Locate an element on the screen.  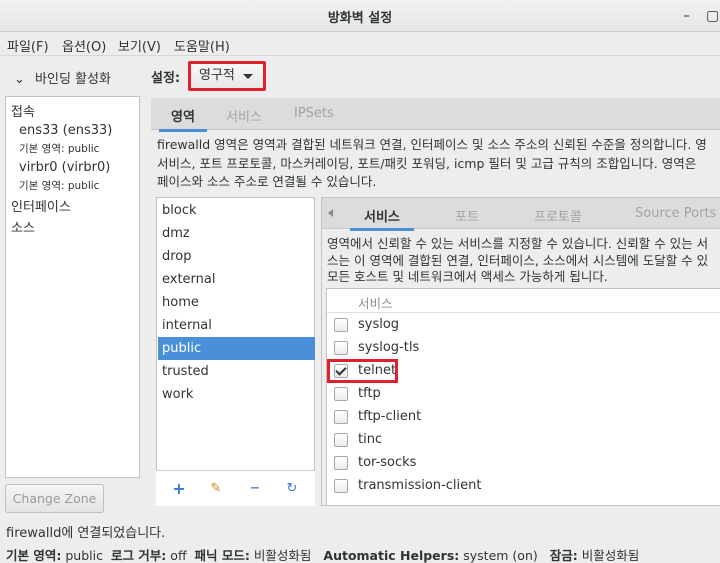
zone-item: work is located at coordinates (236, 394).